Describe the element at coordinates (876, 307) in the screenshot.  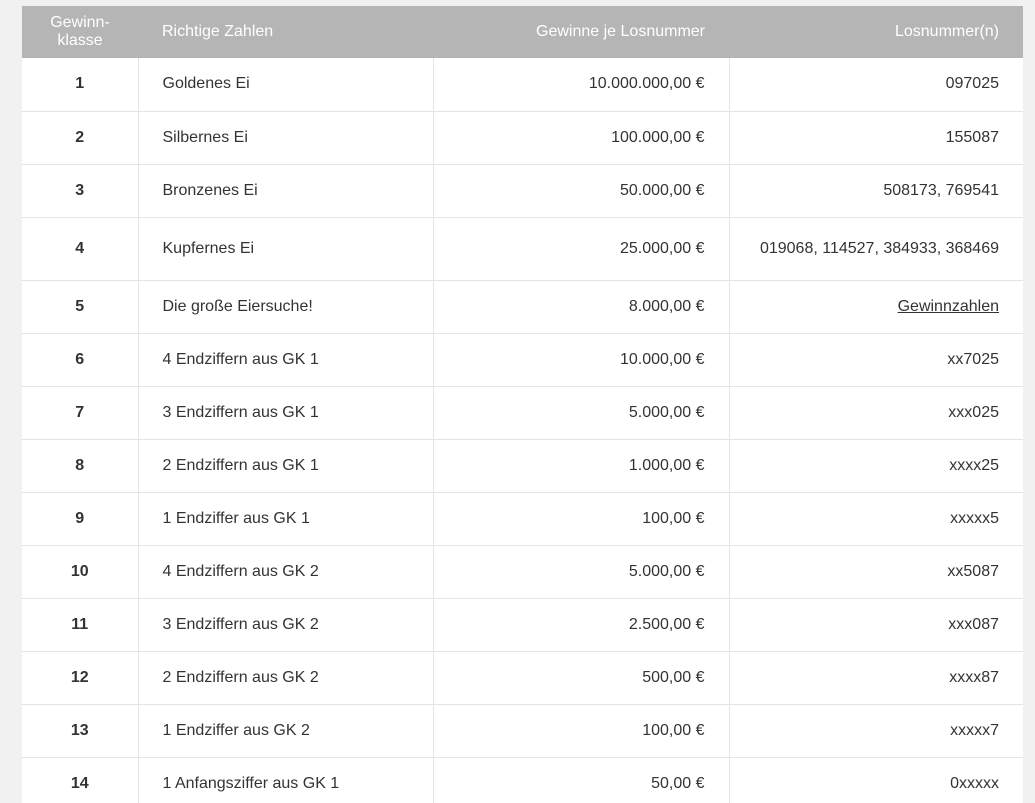
I see `row-tickets-cell: Gewinnzahlen` at that location.